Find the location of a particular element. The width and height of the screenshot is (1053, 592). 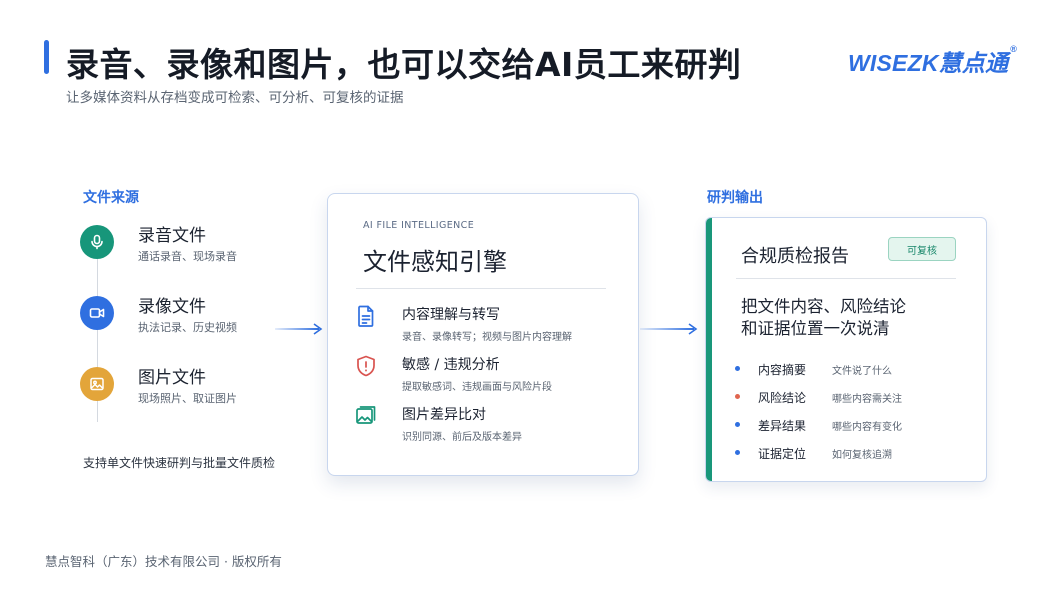

report-divider is located at coordinates (846, 278).